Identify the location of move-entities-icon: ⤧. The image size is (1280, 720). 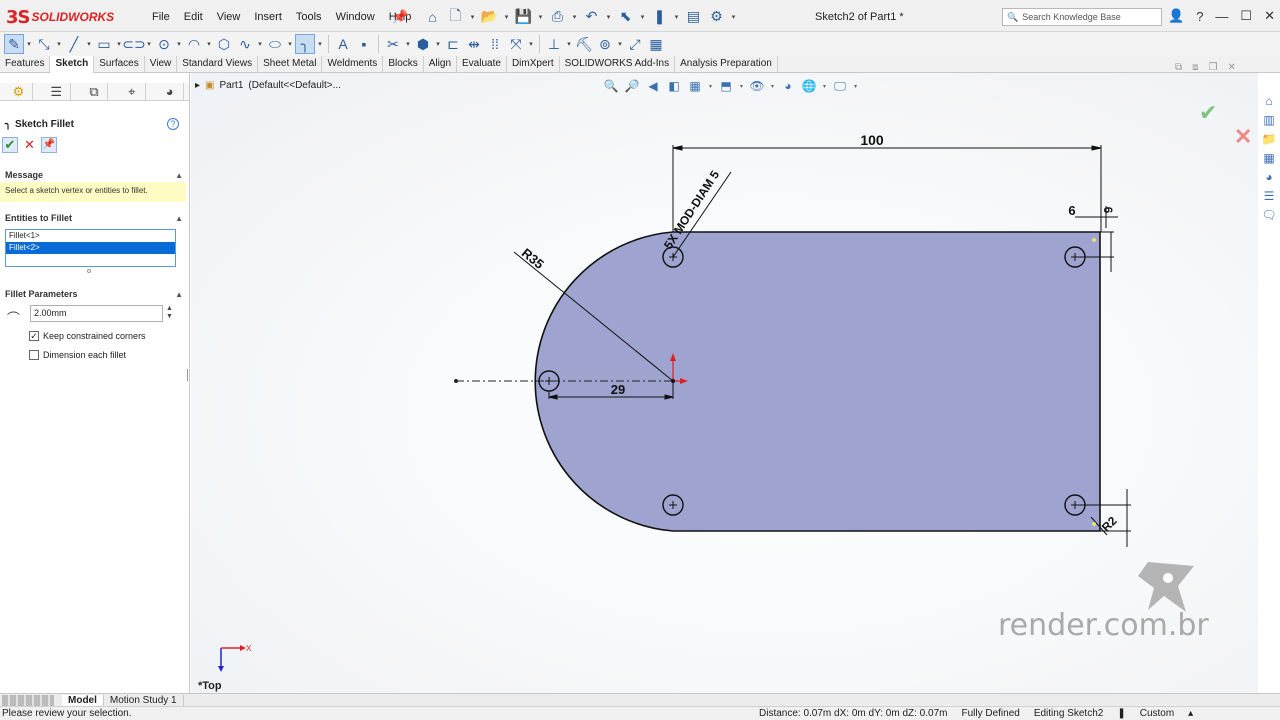
(516, 44).